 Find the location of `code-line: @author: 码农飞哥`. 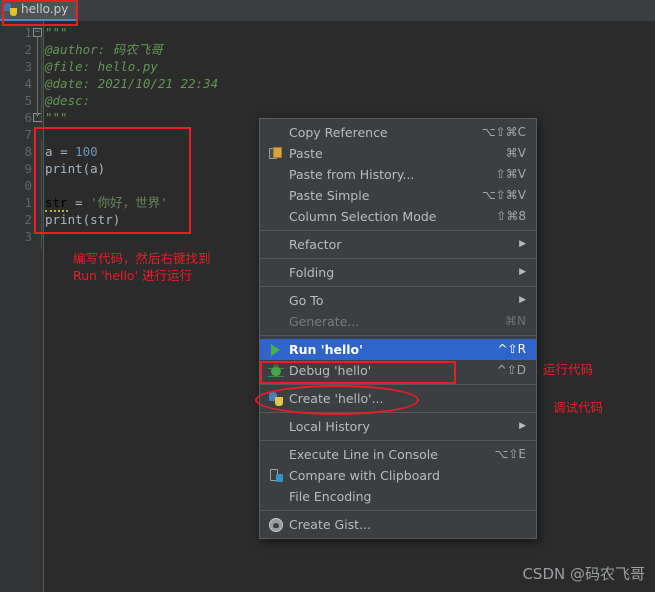

code-line: @author: 码农飞哥 is located at coordinates (104, 49).